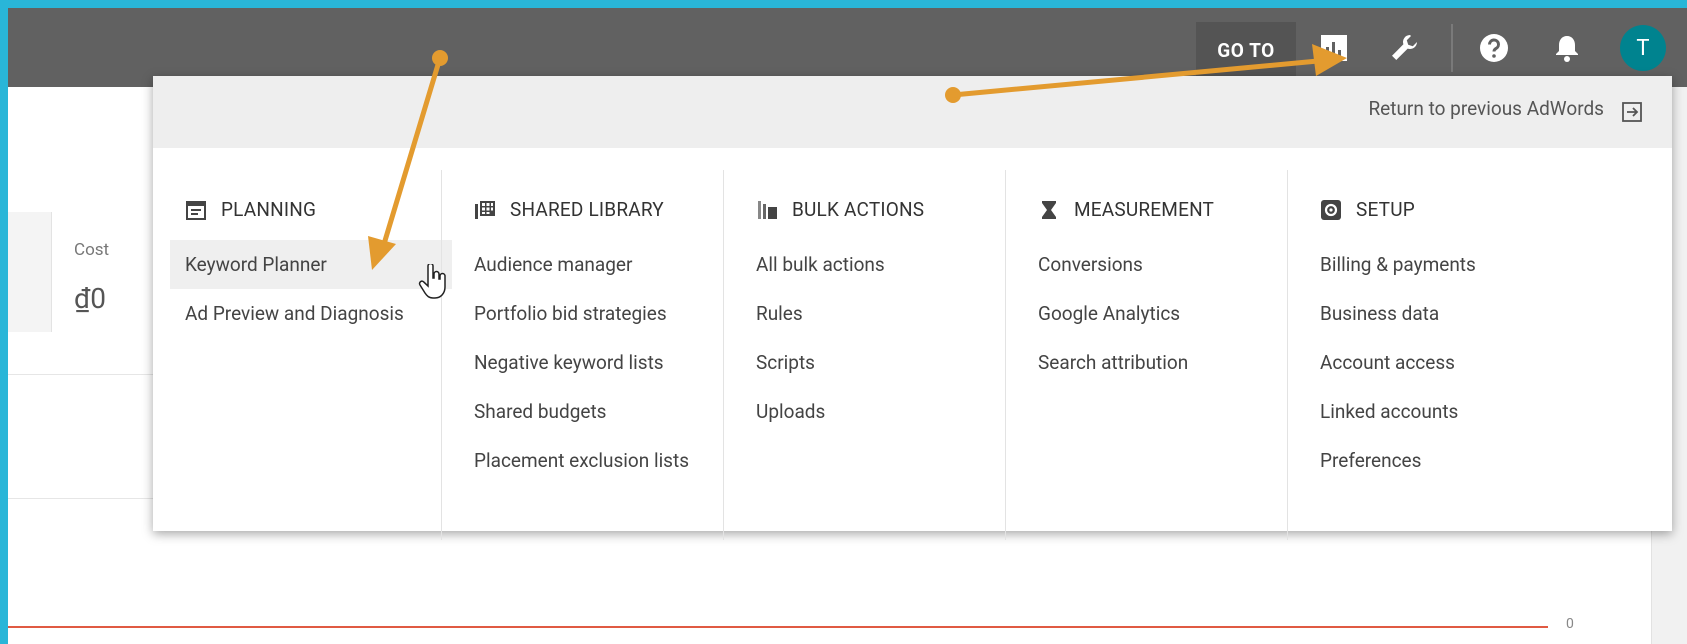 The image size is (1687, 644). Describe the element at coordinates (90, 298) in the screenshot. I see `stat-value: ₫0` at that location.